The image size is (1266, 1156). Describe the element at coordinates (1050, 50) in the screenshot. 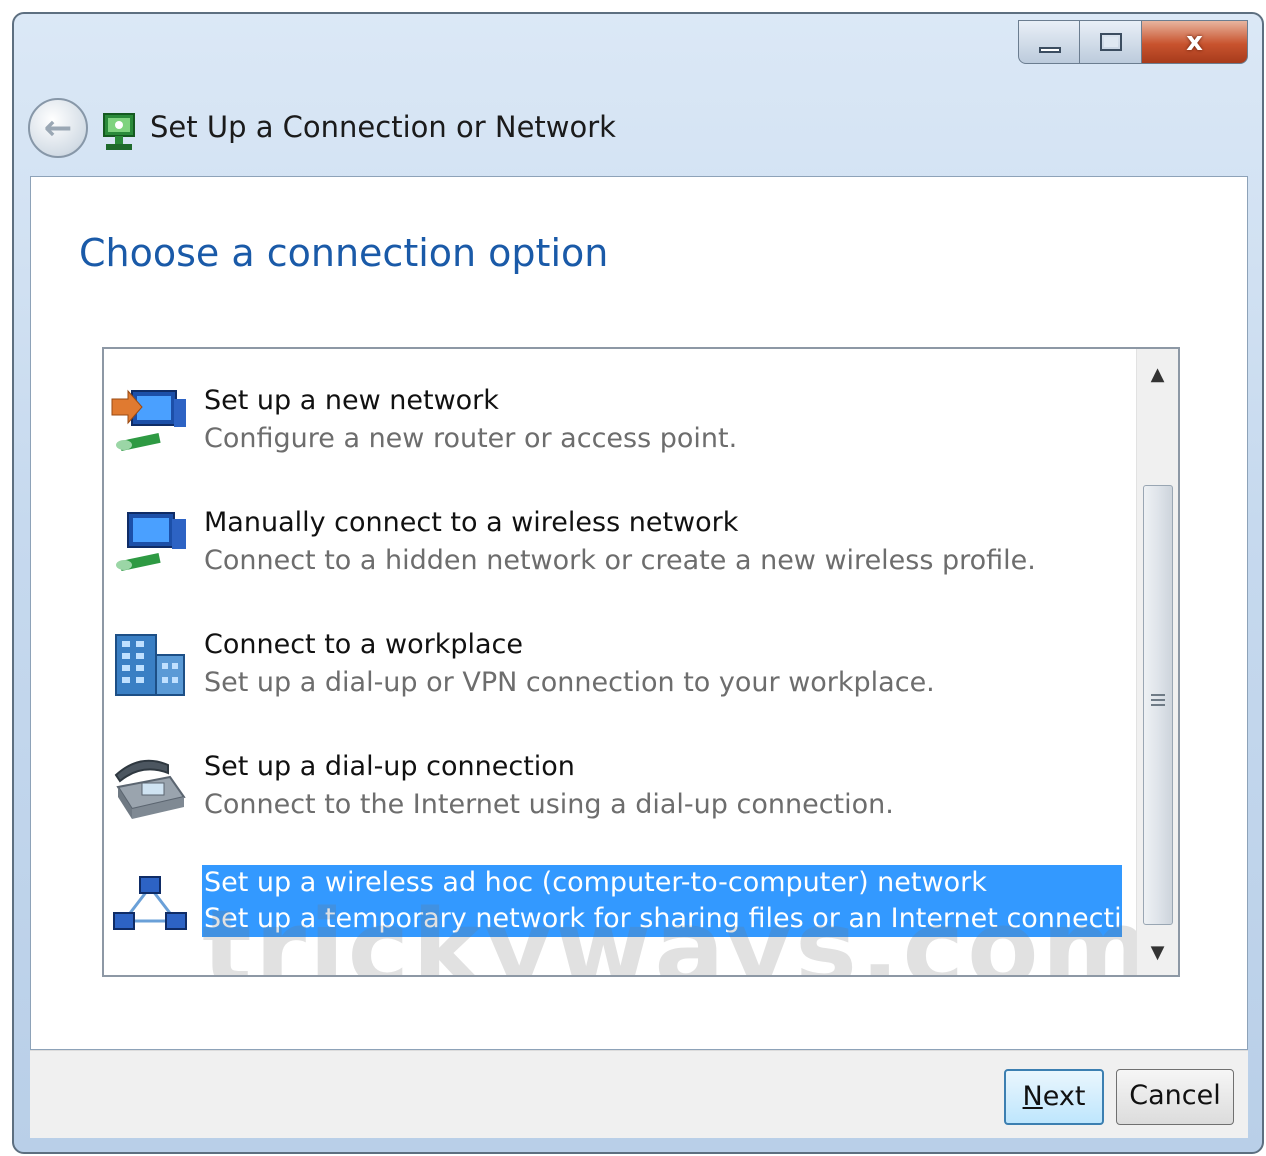

I see `minimize-icon` at that location.